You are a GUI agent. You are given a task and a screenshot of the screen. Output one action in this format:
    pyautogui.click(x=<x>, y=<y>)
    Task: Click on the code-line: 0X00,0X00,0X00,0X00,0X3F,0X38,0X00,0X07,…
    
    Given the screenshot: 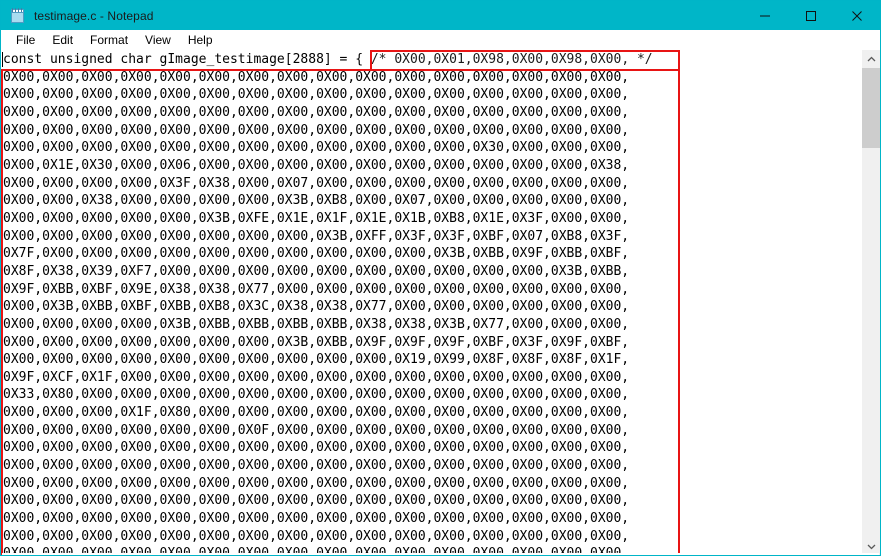 What is the action you would take?
    pyautogui.click(x=316, y=183)
    